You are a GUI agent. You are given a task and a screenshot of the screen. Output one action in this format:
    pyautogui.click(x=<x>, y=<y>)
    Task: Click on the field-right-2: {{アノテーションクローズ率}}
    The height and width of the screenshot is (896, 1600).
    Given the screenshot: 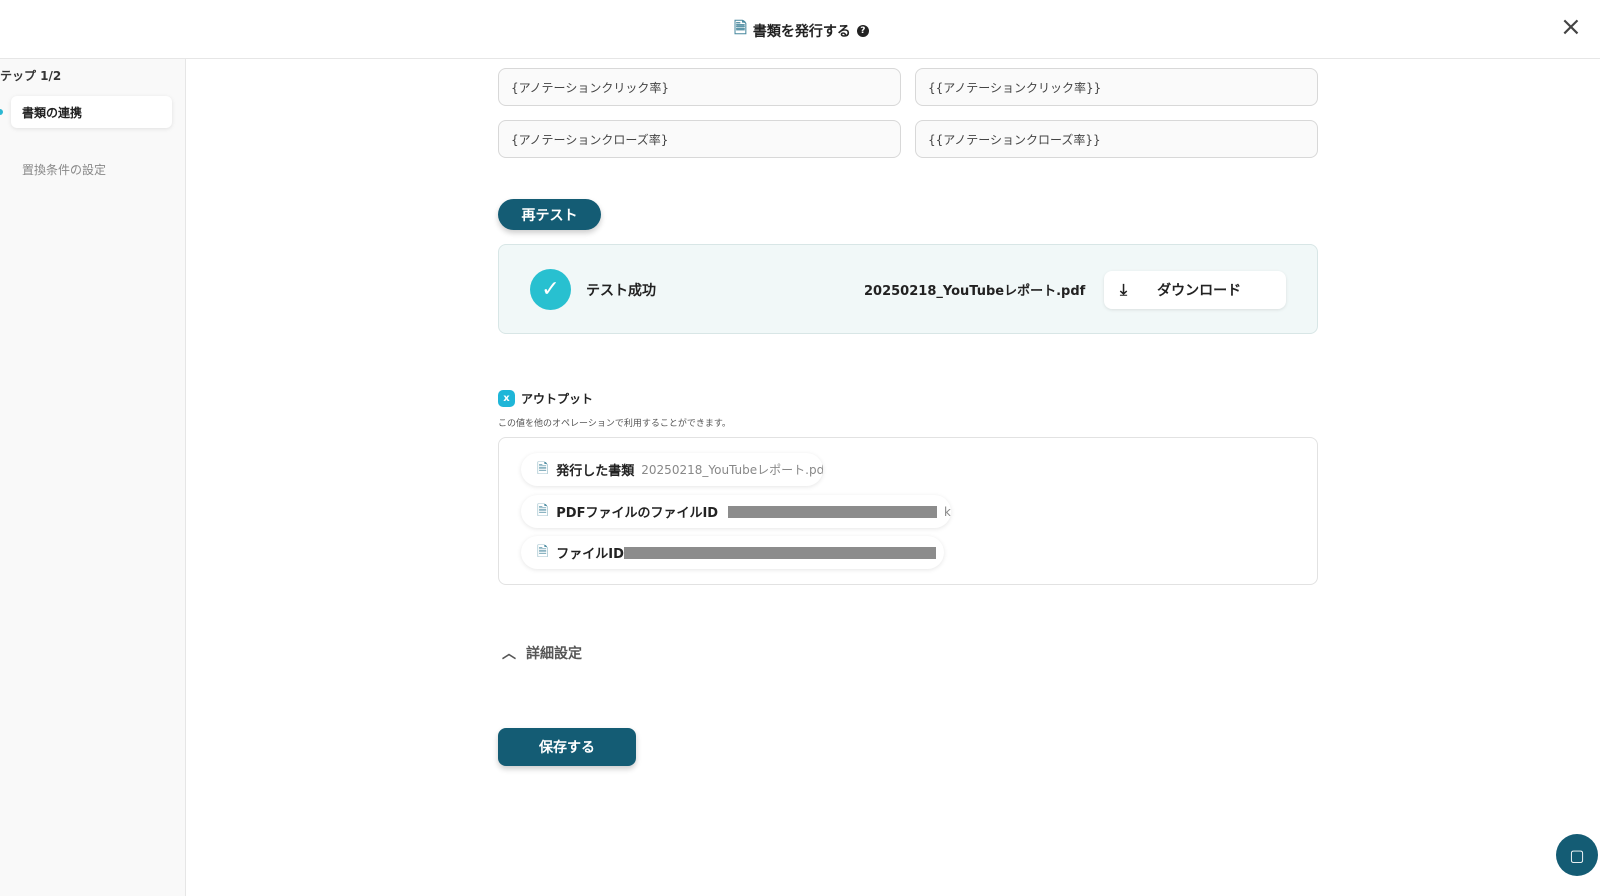 What is the action you would take?
    pyautogui.click(x=1116, y=139)
    